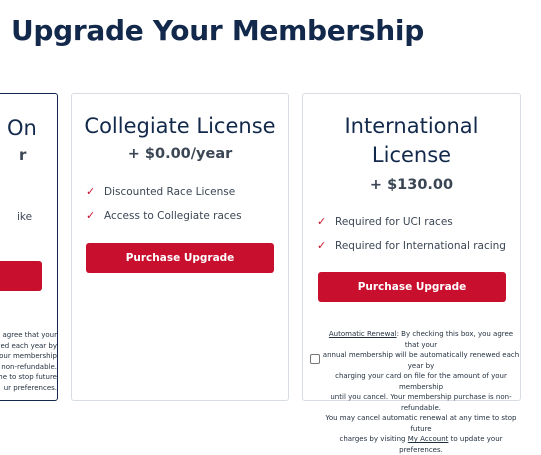 The width and height of the screenshot is (541, 455). What do you see at coordinates (180, 154) in the screenshot?
I see `card-price: + $0.00/year` at bounding box center [180, 154].